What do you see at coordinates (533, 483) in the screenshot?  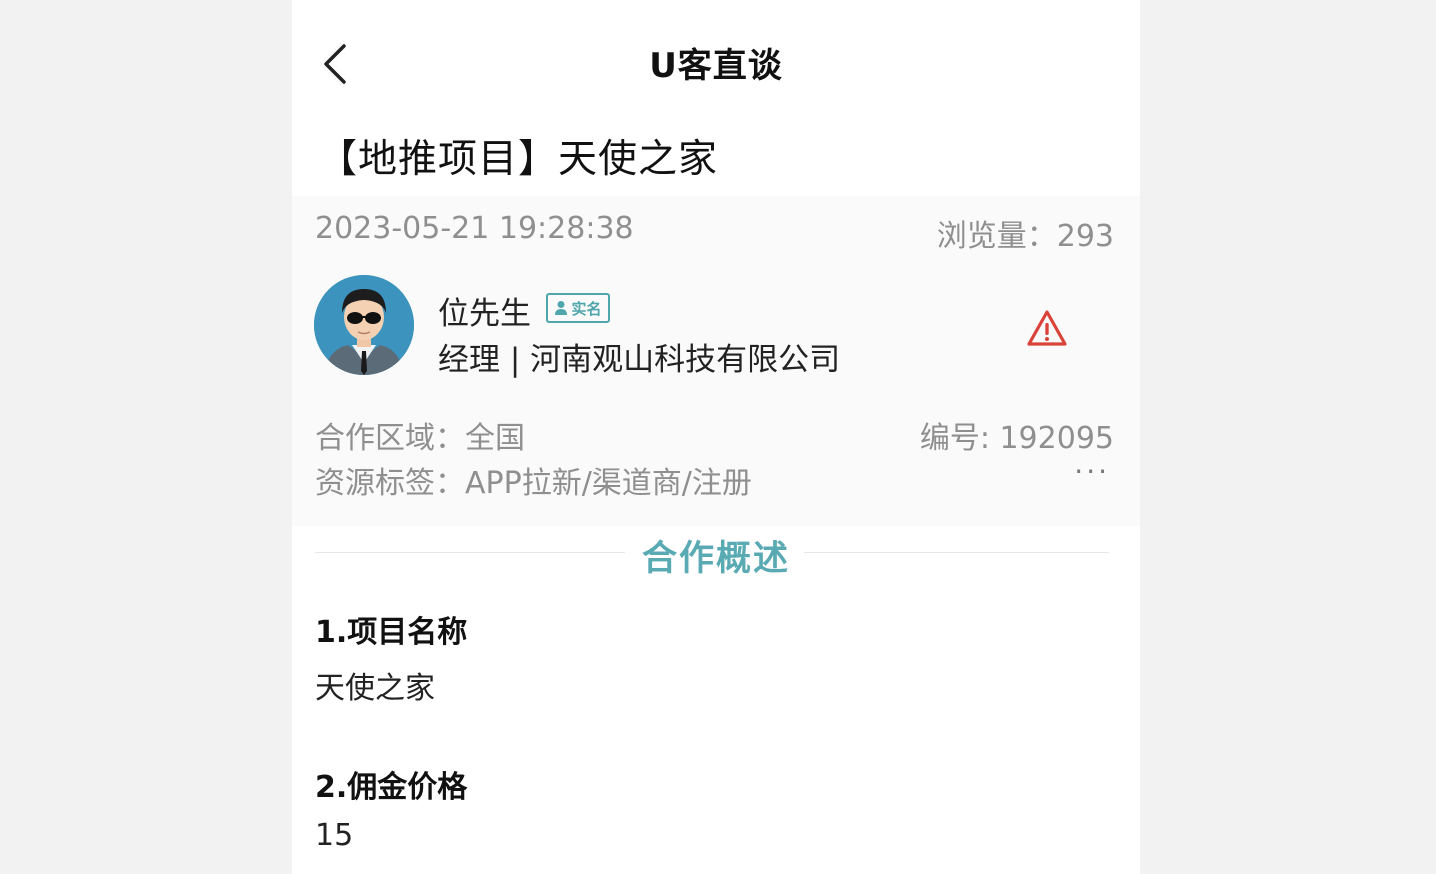 I see `resource-tags: 资源标签：APP拉新/渠道商/注册` at bounding box center [533, 483].